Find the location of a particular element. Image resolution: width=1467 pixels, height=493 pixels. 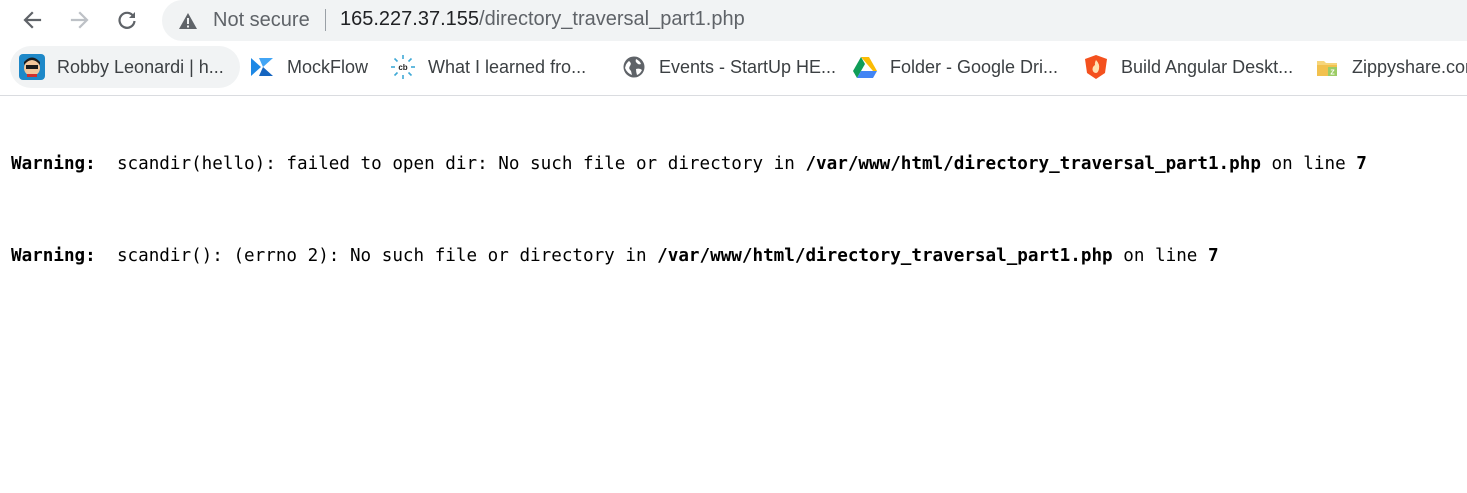

bookmark-mockflow: MockFlow is located at coordinates (308, 67).